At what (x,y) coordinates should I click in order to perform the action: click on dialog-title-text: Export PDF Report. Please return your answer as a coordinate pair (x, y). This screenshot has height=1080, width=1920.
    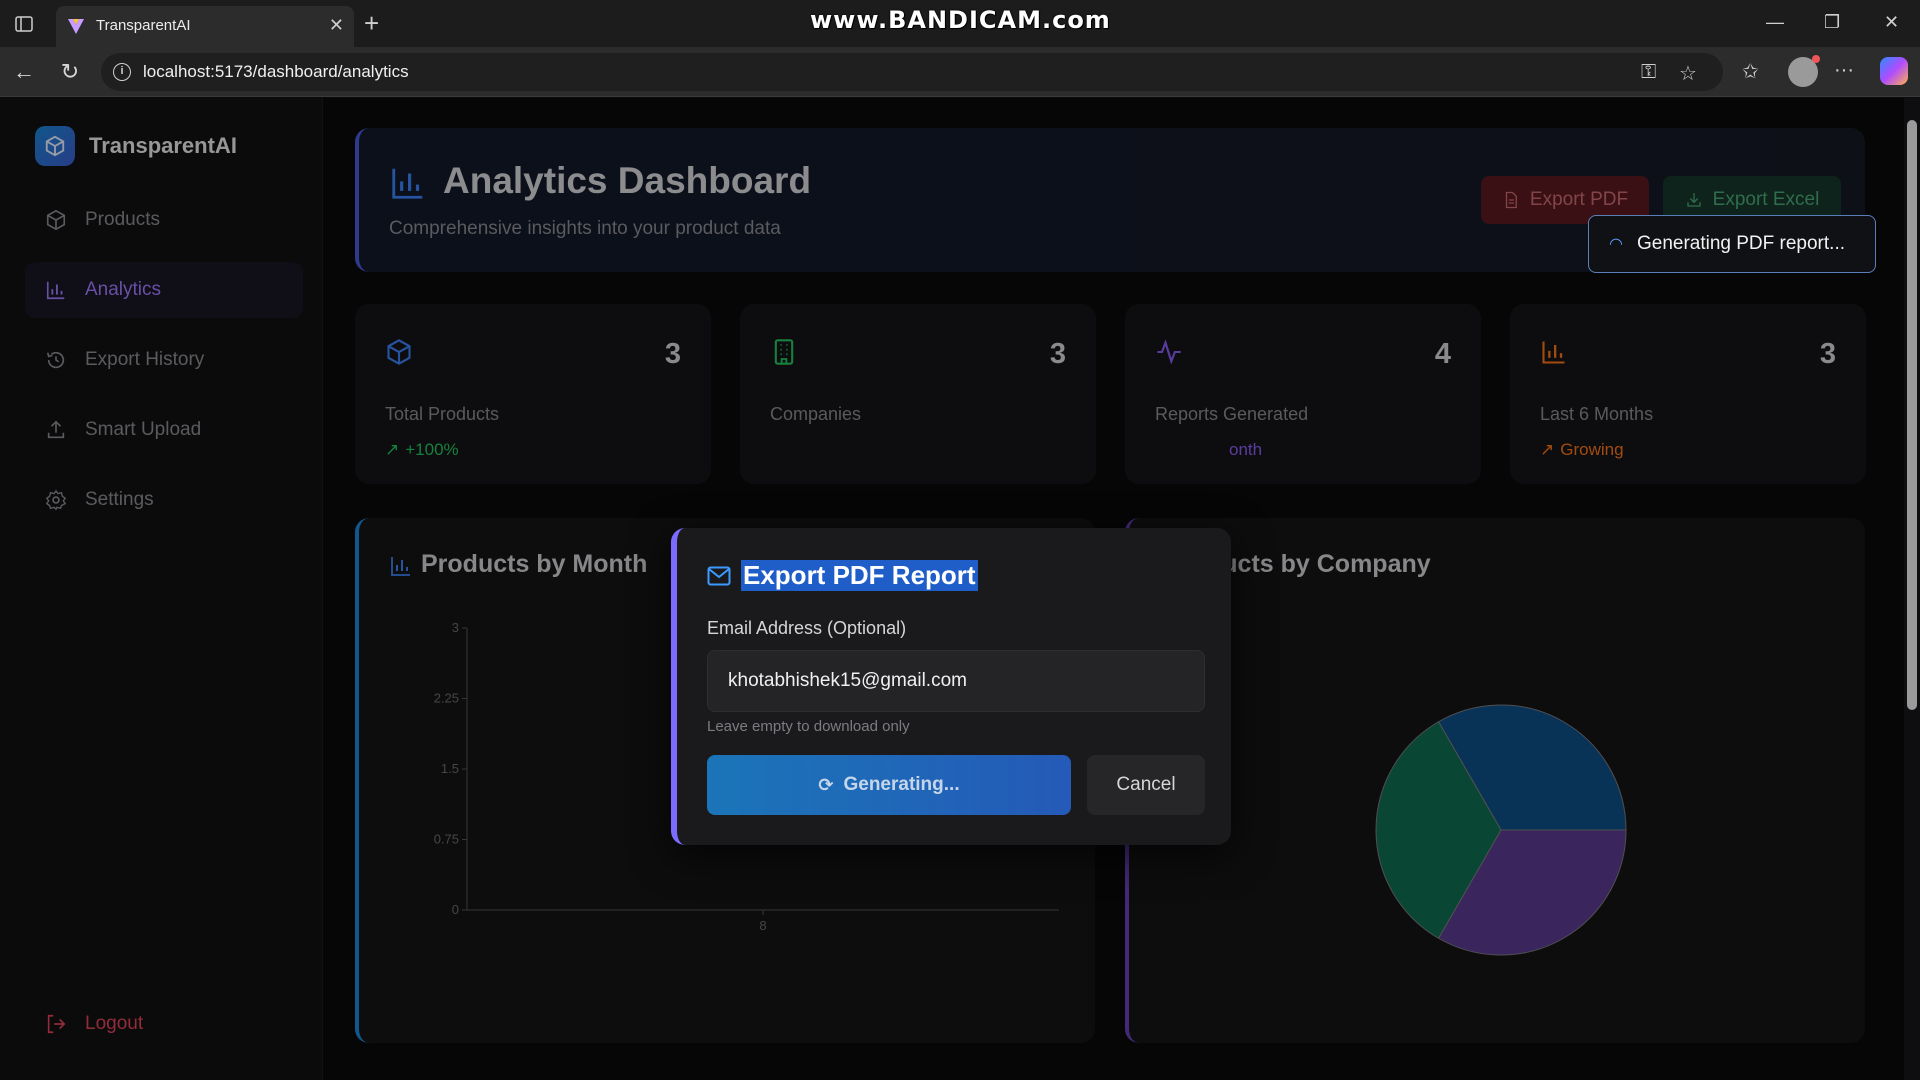
    Looking at the image, I should click on (859, 575).